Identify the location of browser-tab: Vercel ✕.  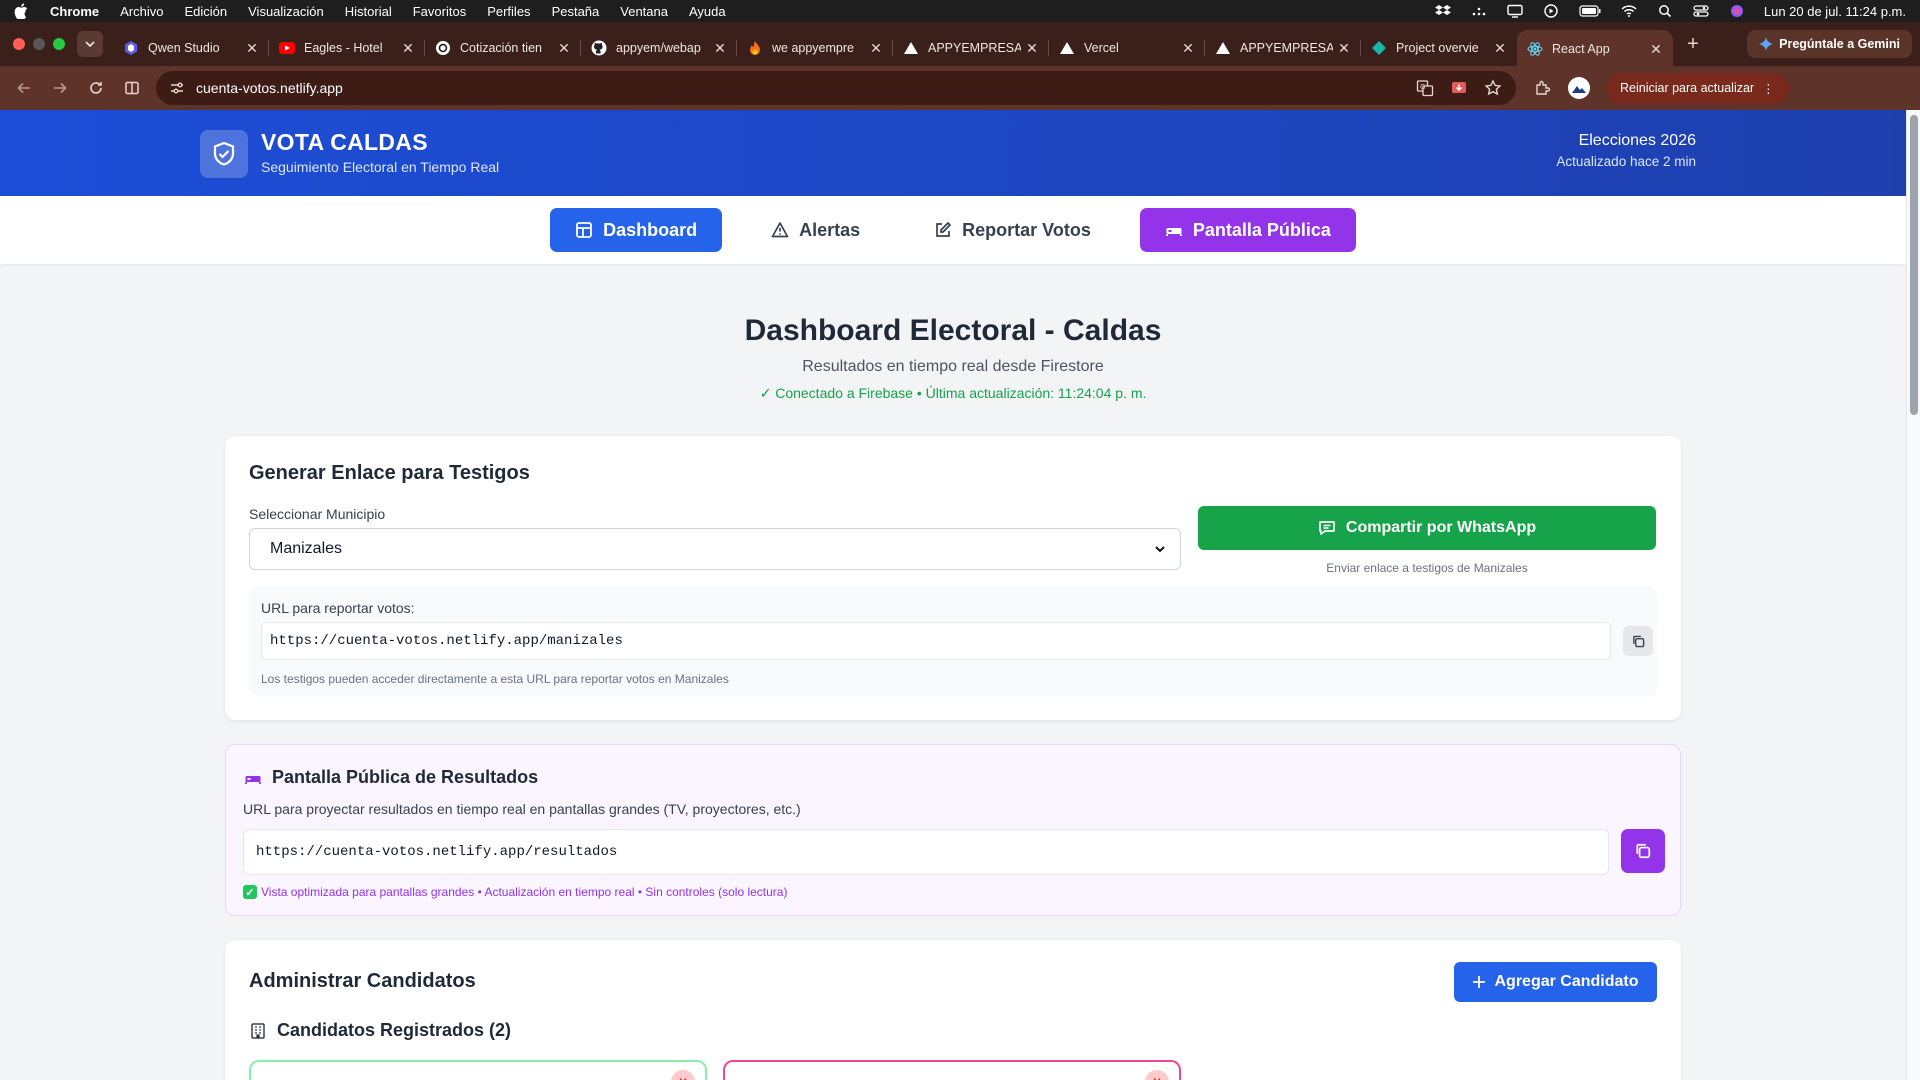
(1127, 48).